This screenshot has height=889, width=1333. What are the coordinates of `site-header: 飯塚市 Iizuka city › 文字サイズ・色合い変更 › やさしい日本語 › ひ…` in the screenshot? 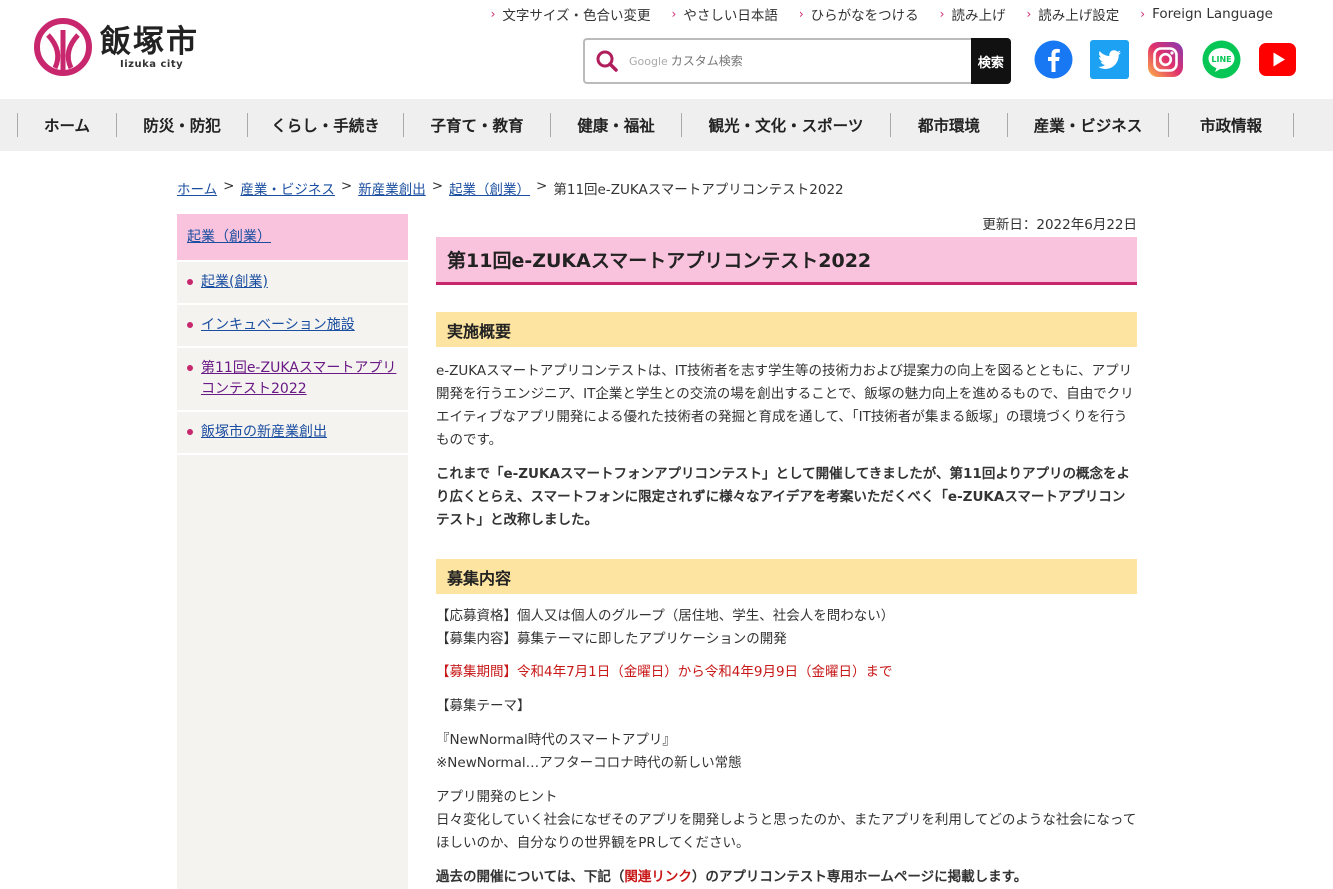 It's located at (666, 49).